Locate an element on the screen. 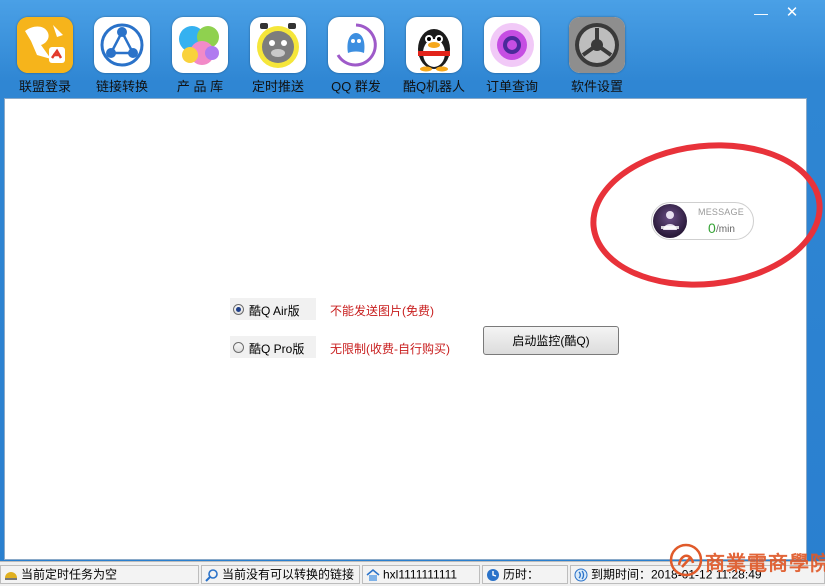 The image size is (825, 586). alarm-clock-icon is located at coordinates (278, 45).